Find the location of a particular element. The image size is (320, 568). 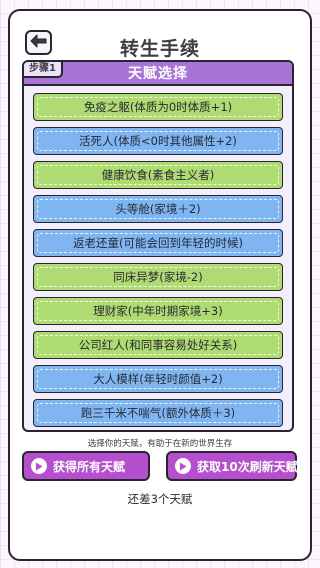

get-all-talents-label: 获得所有天赋 is located at coordinates (89, 466).